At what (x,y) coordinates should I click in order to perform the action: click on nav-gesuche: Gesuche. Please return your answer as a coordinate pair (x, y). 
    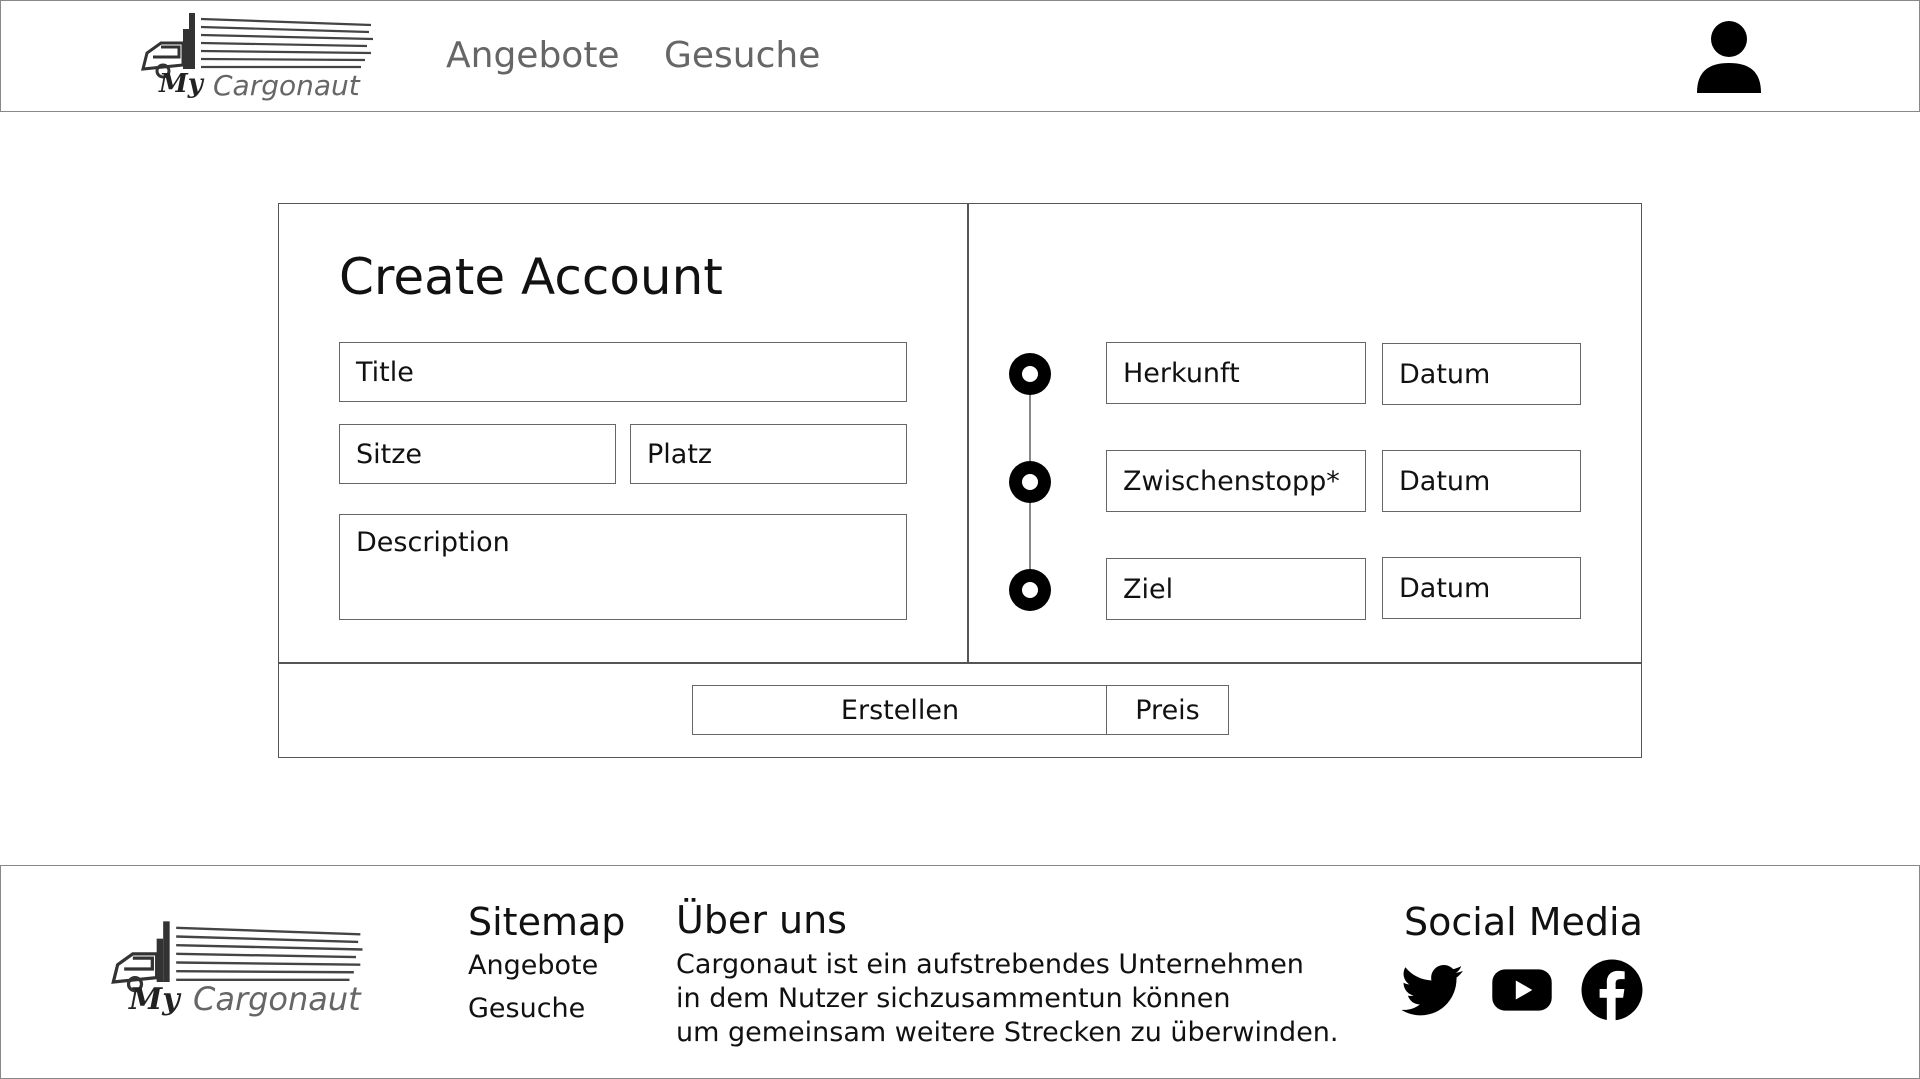
    Looking at the image, I should click on (742, 55).